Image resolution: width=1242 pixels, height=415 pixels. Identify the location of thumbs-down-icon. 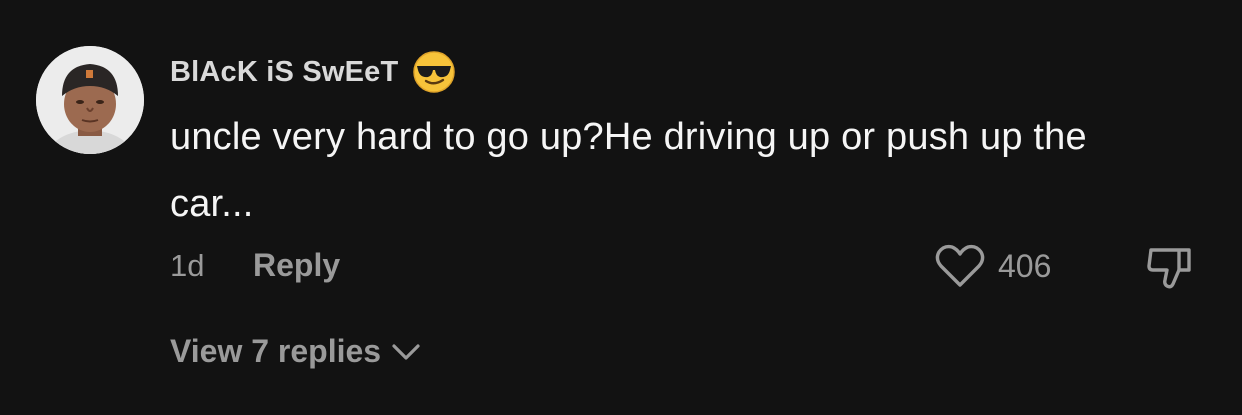
(1169, 268).